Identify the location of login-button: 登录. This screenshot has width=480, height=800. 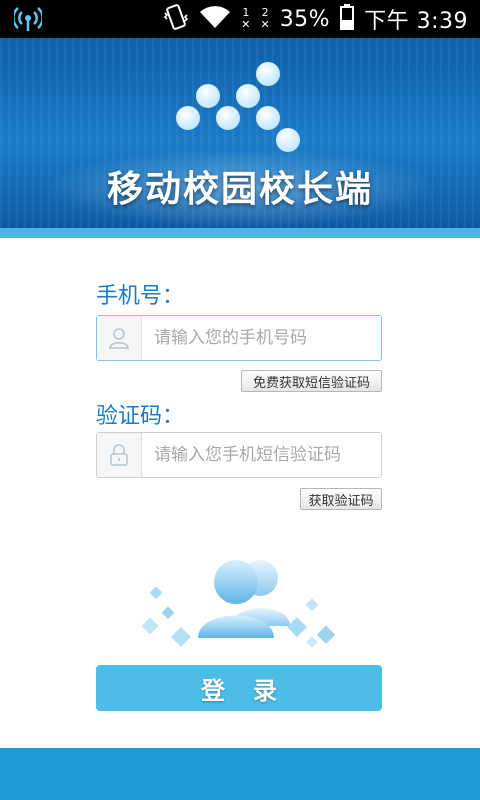
(239, 688).